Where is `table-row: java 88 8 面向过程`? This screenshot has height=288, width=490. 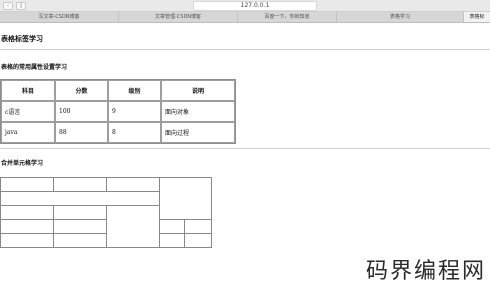 table-row: java 88 8 面向过程 is located at coordinates (118, 132).